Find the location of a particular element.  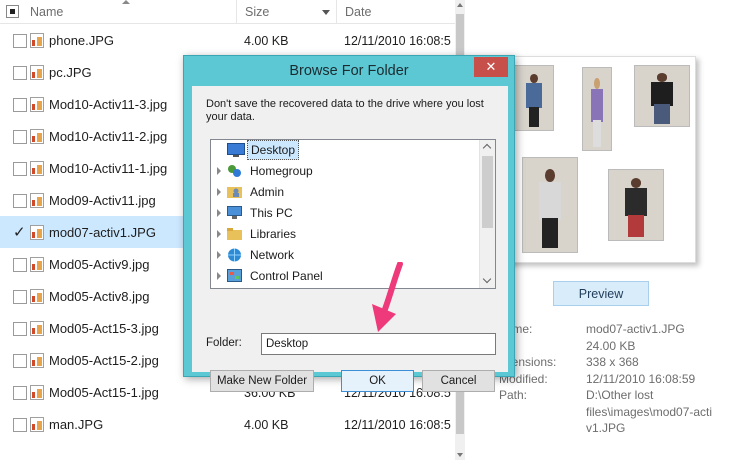

tree-item-label: Desktop is located at coordinates (273, 150).